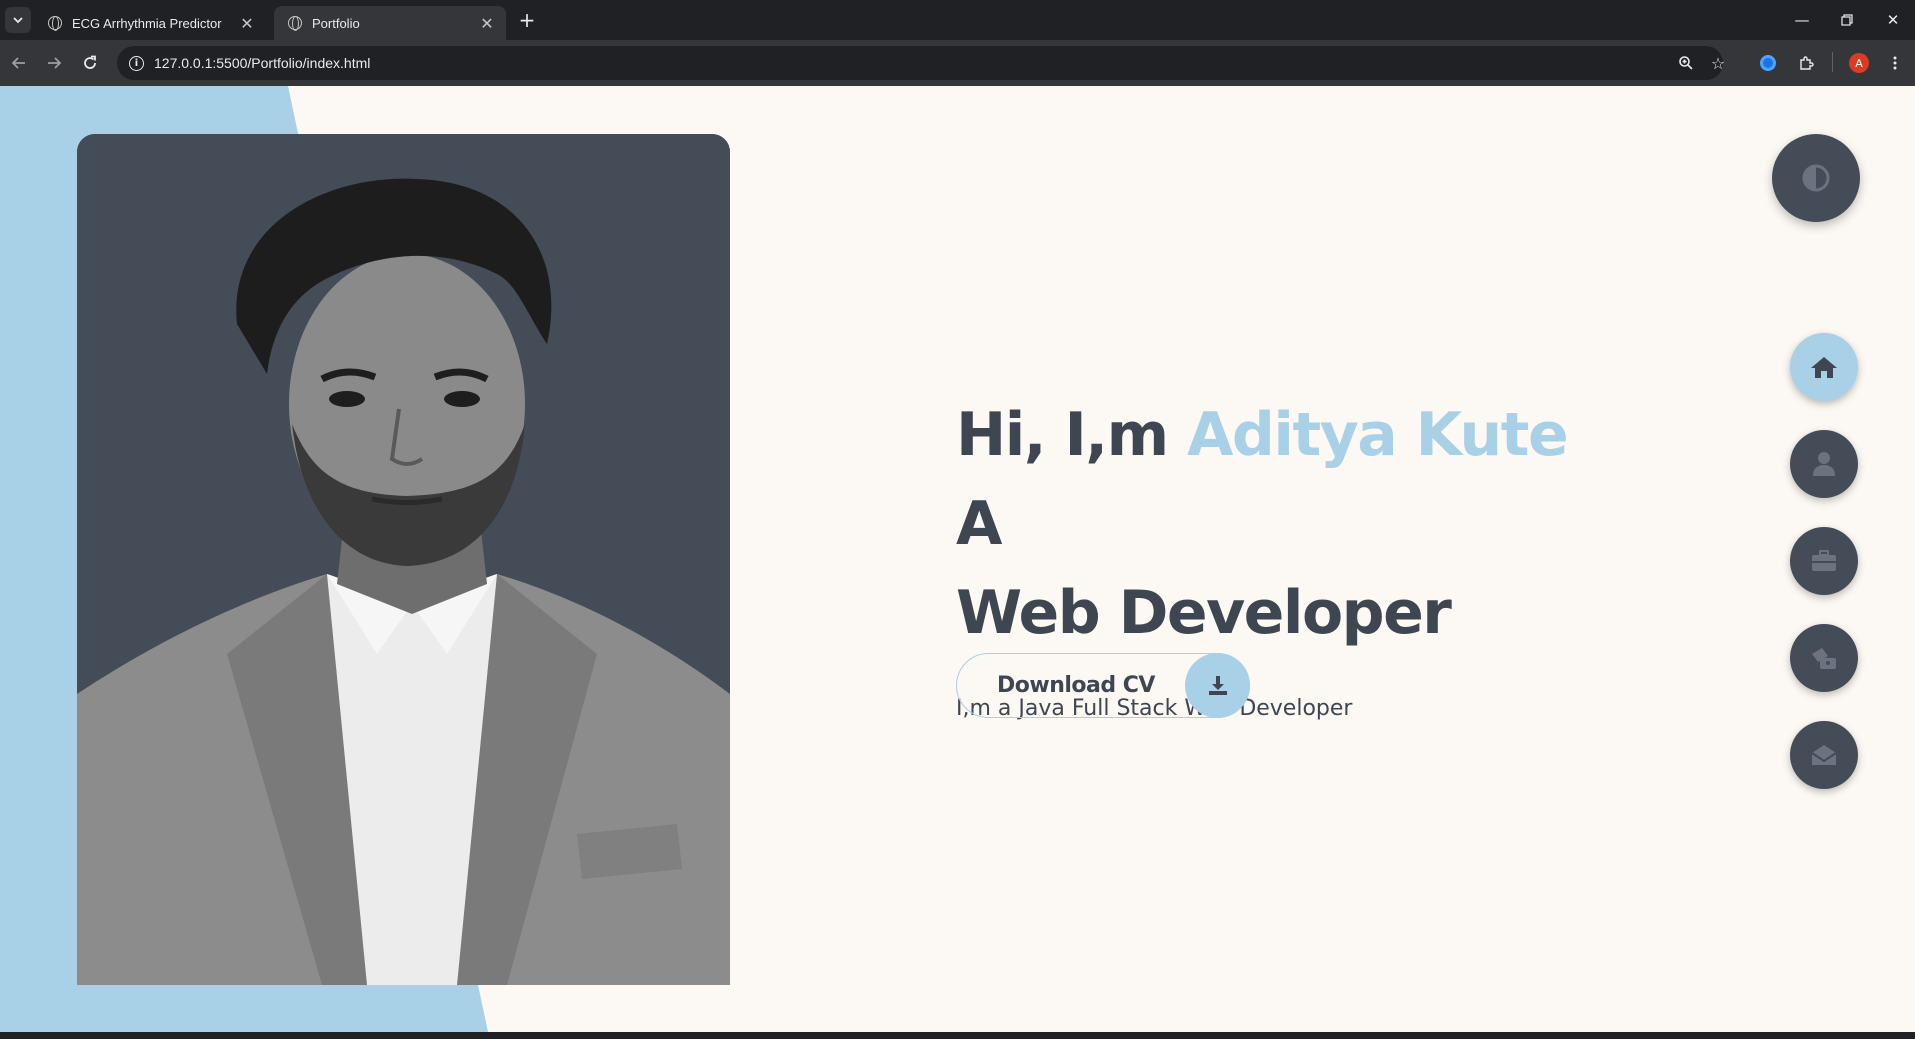  I want to click on minimize-button: —, so click(1802, 20).